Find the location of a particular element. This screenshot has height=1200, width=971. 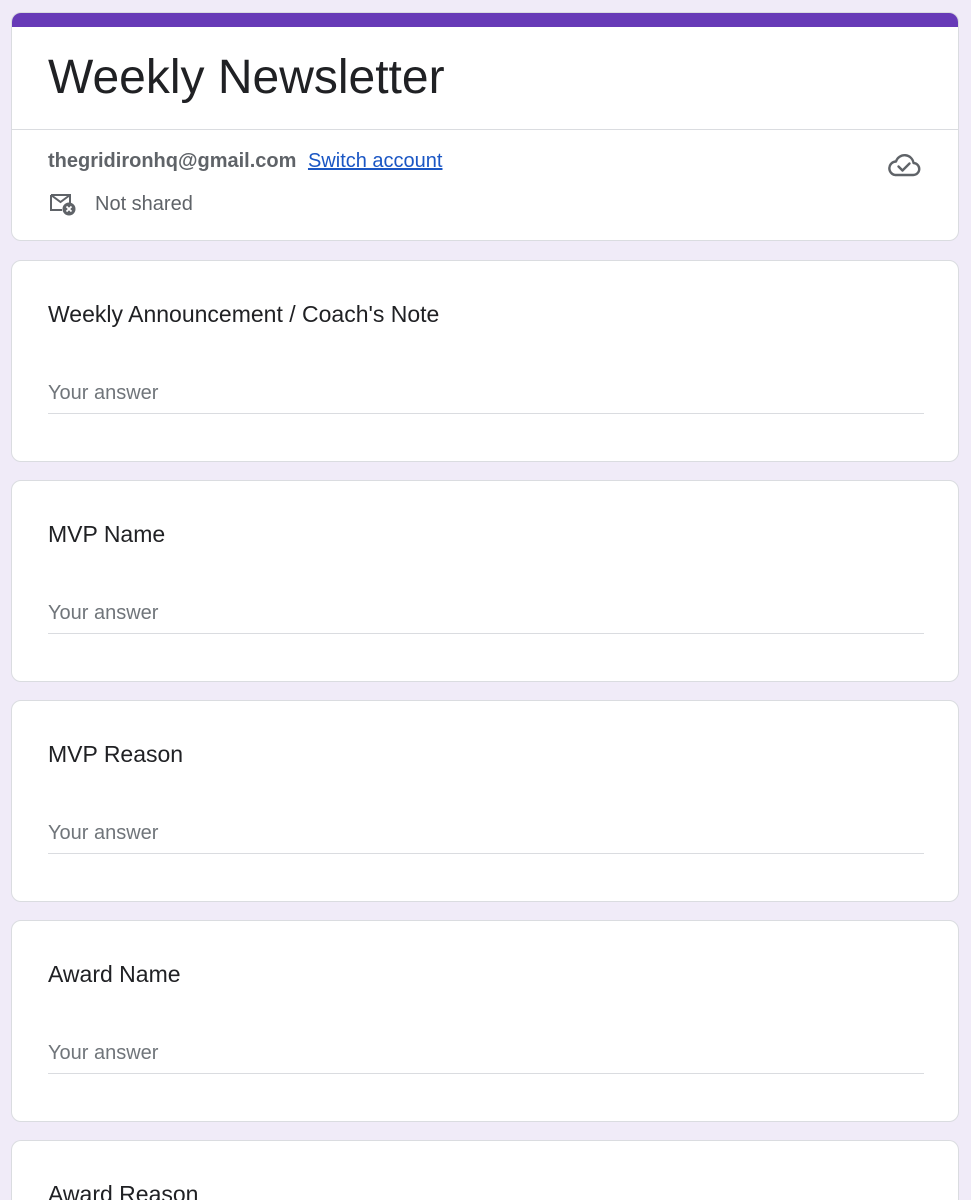

shared-status-row: Not shared is located at coordinates (120, 204).